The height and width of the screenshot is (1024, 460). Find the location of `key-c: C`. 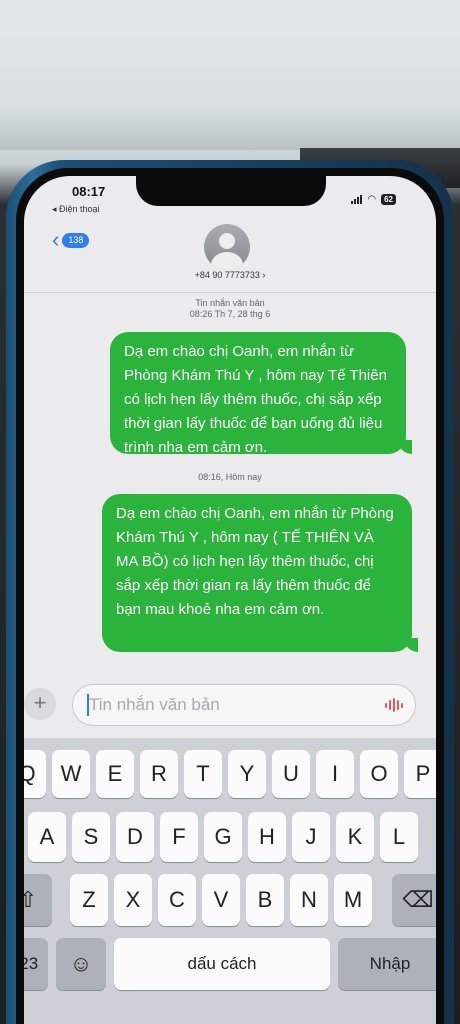

key-c: C is located at coordinates (177, 900).